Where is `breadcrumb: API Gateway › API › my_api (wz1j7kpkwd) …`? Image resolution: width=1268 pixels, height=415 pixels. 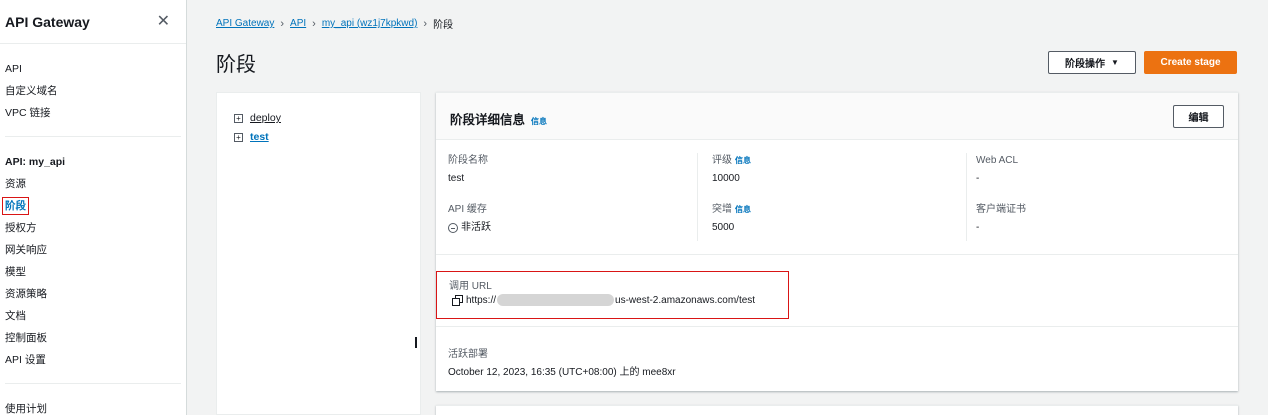
breadcrumb: API Gateway › API › my_api (wz1j7kpkwd) … is located at coordinates (335, 24).